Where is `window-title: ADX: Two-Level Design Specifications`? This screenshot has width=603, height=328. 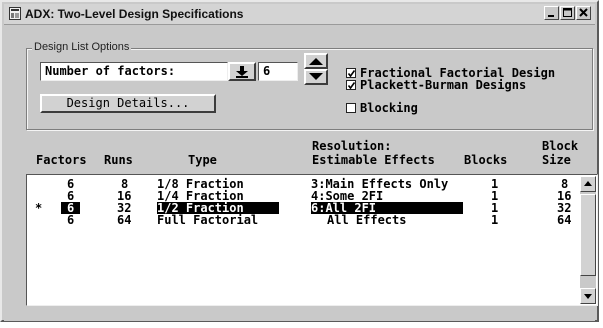
window-title: ADX: Two-Level Design Specifications is located at coordinates (134, 14).